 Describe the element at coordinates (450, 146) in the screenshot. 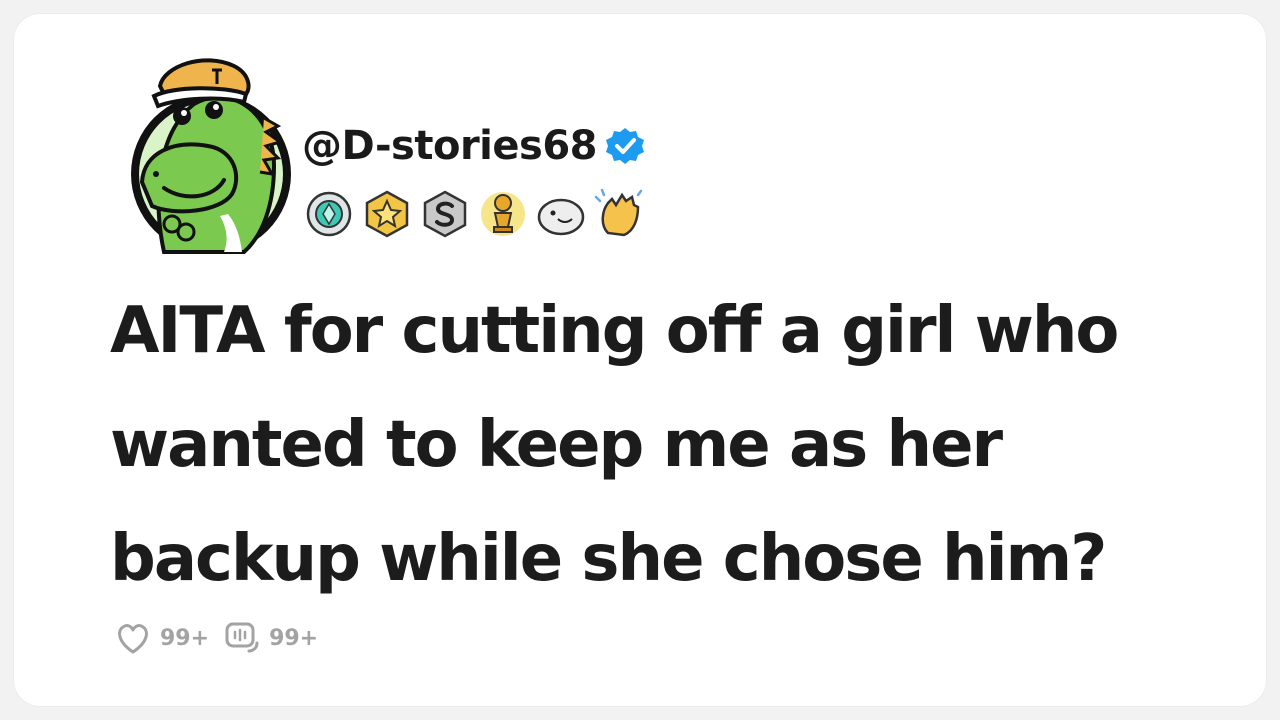

I see `username: @D-stories68` at that location.